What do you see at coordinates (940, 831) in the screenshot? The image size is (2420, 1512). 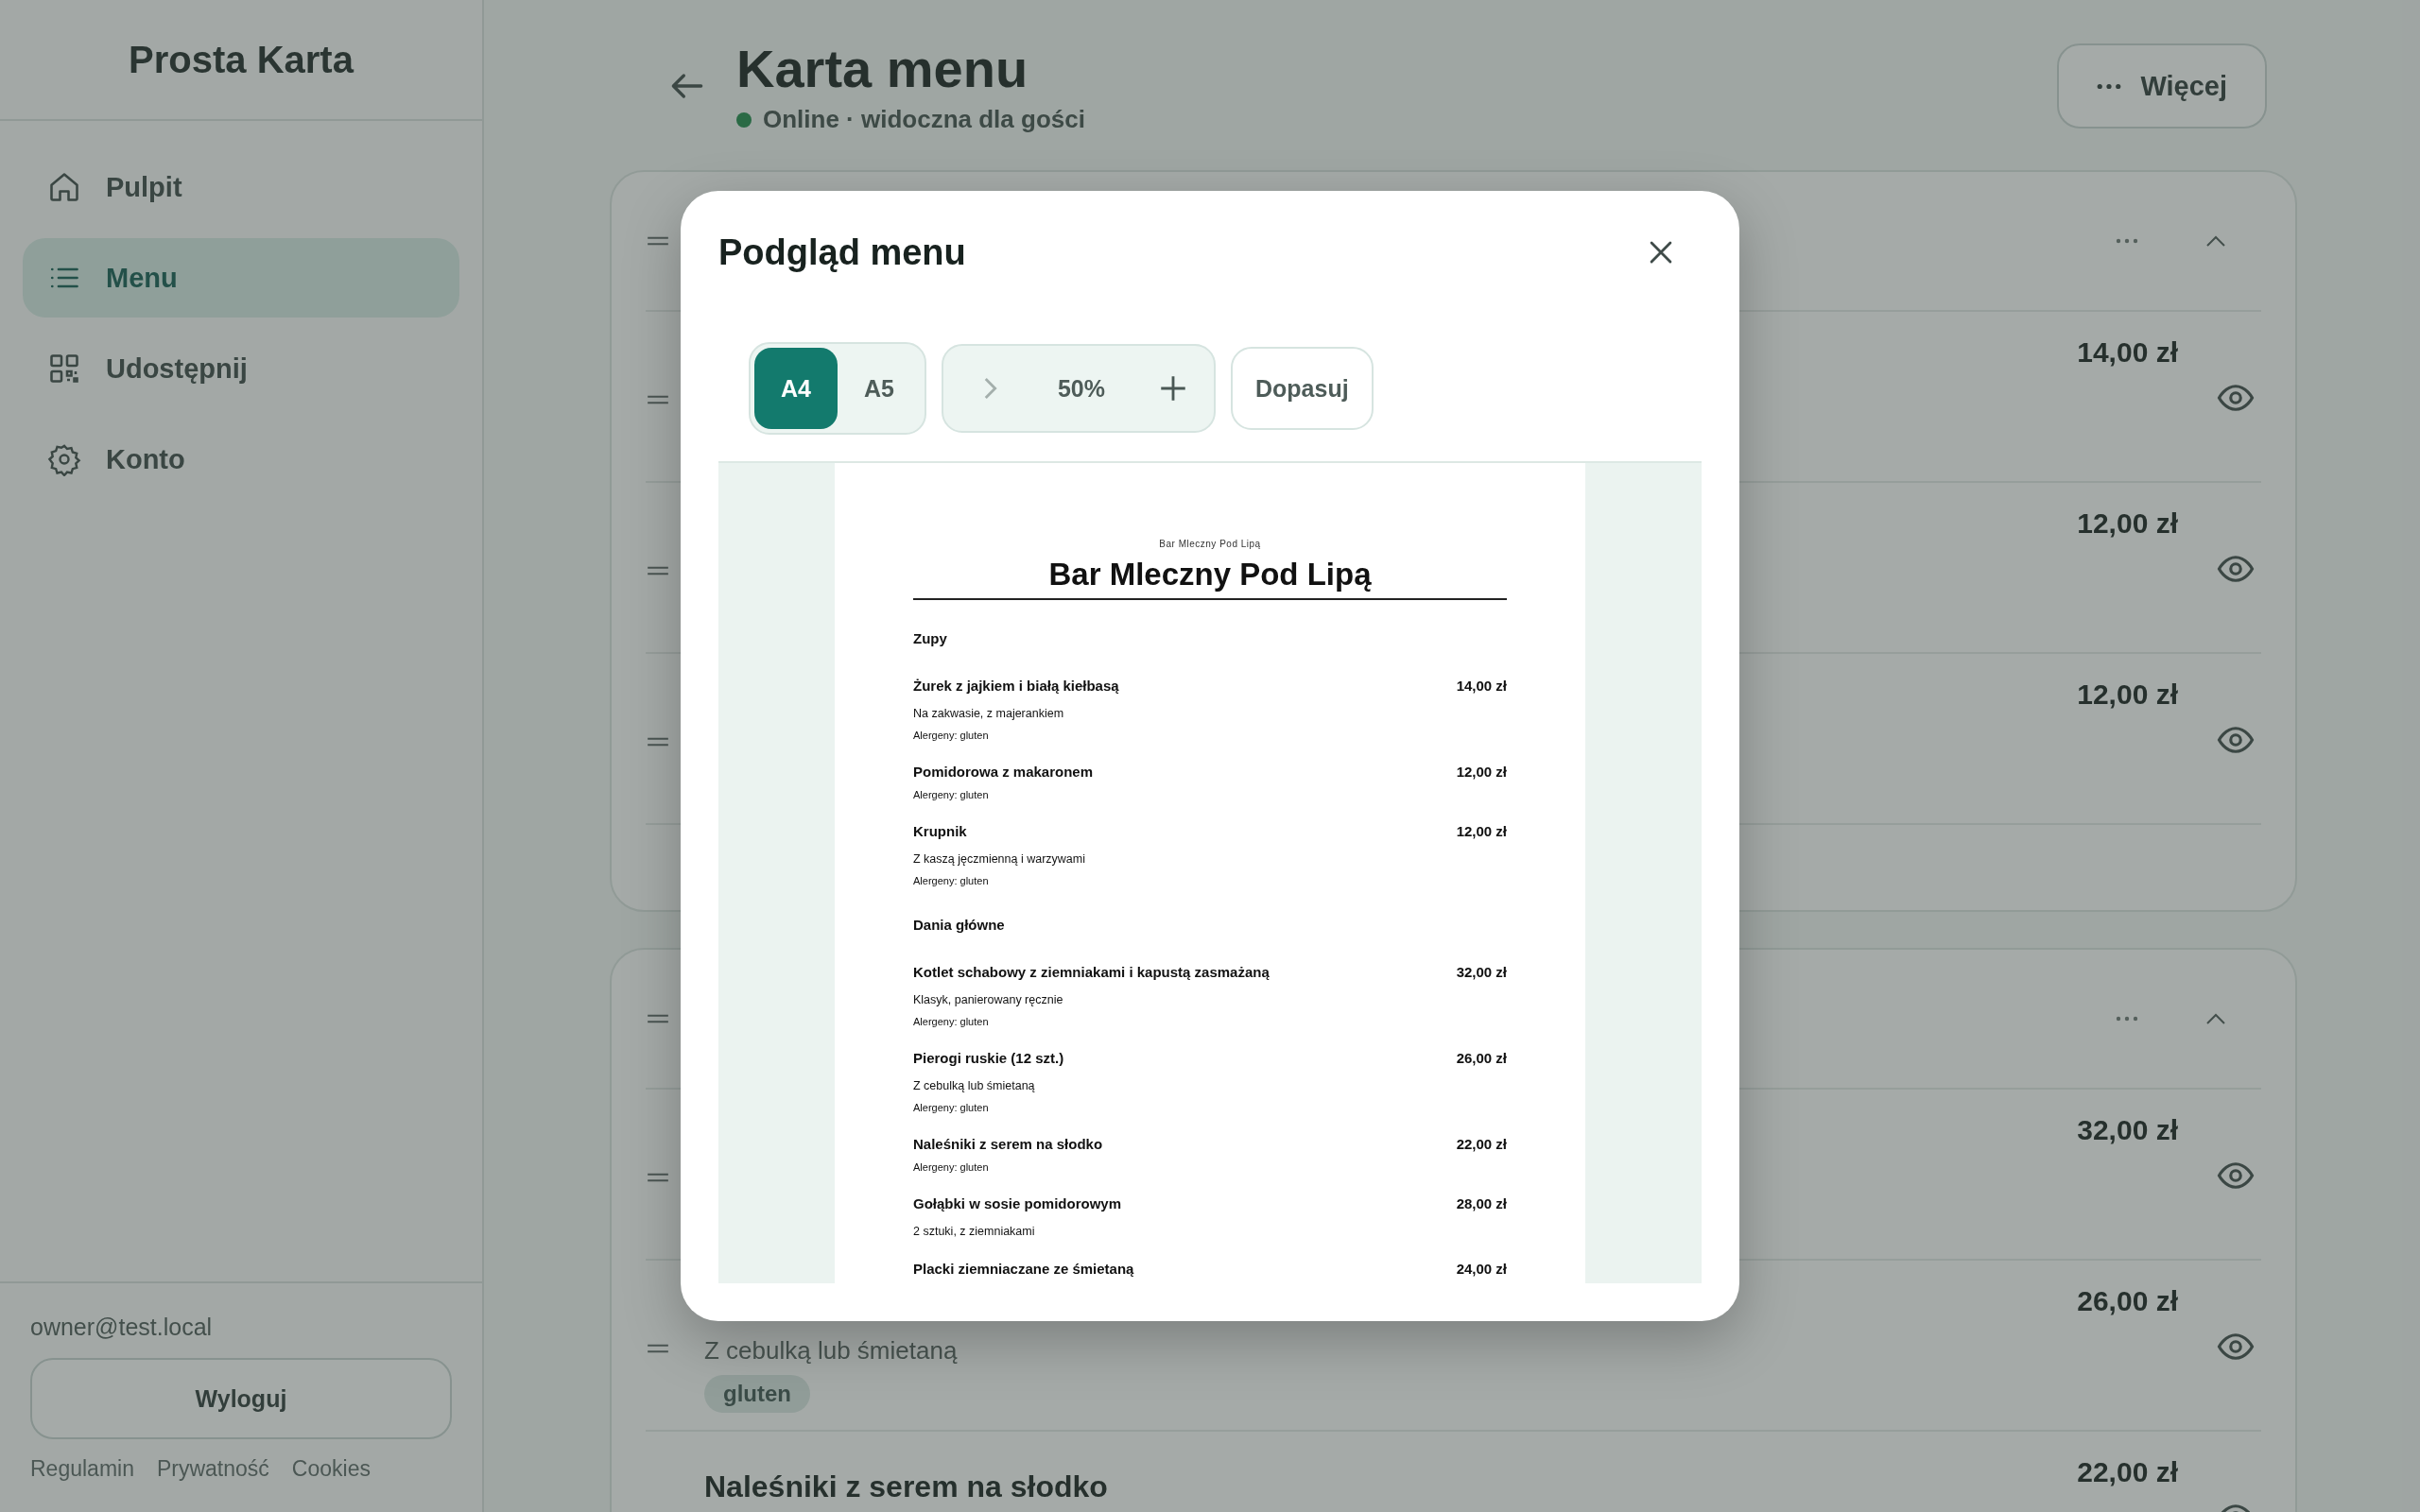 I see `dish-name: Krupnik` at bounding box center [940, 831].